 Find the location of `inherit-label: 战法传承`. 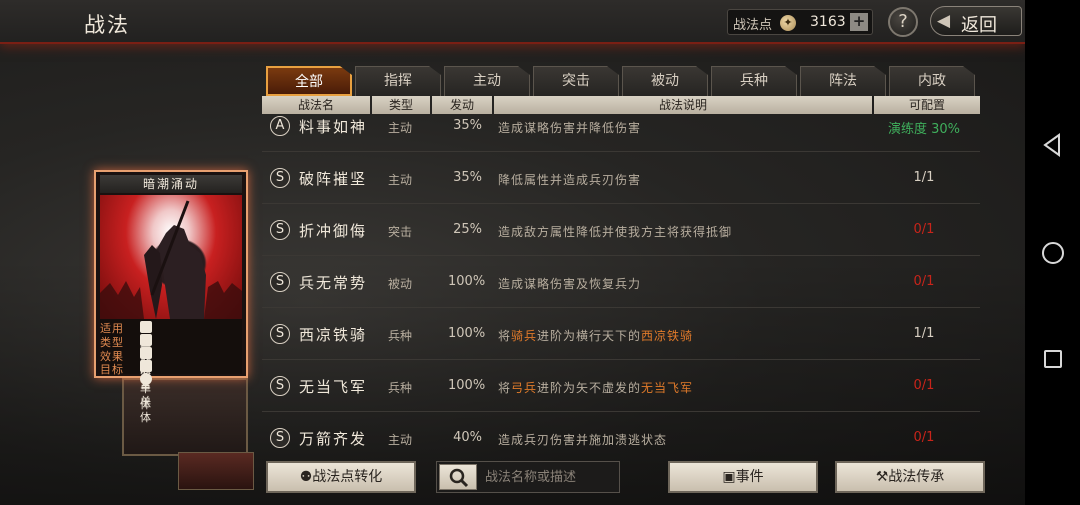

inherit-label: 战法传承 is located at coordinates (916, 477).